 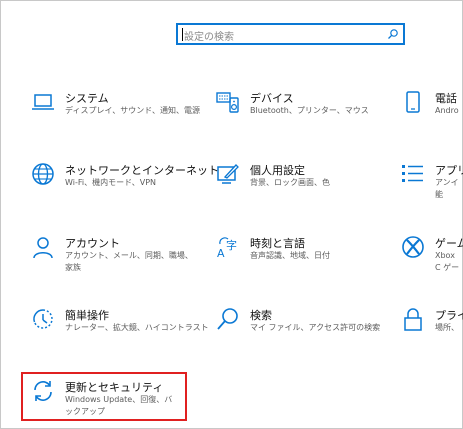 What do you see at coordinates (221, 253) in the screenshot?
I see `svg-text: A` at bounding box center [221, 253].